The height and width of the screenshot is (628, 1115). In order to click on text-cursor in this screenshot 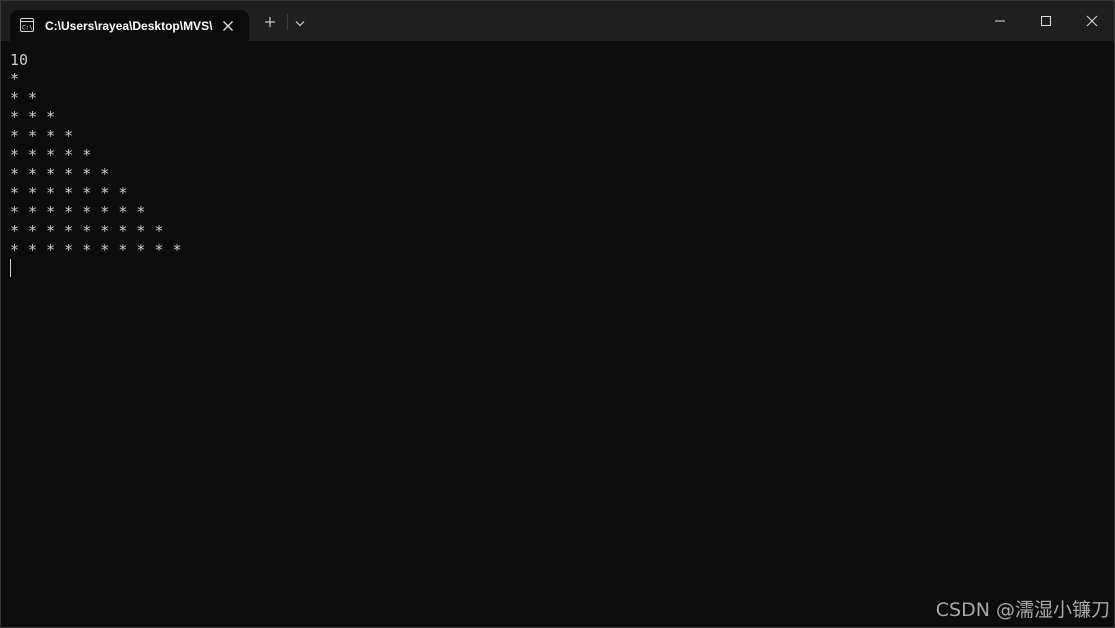, I will do `click(10, 268)`.